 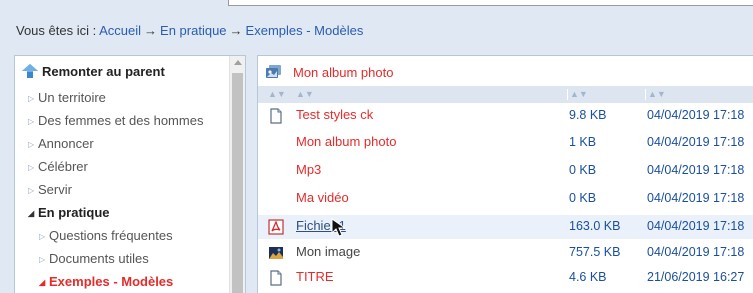 I want to click on breadcrumb-link-accueil: Accueil, so click(x=120, y=30).